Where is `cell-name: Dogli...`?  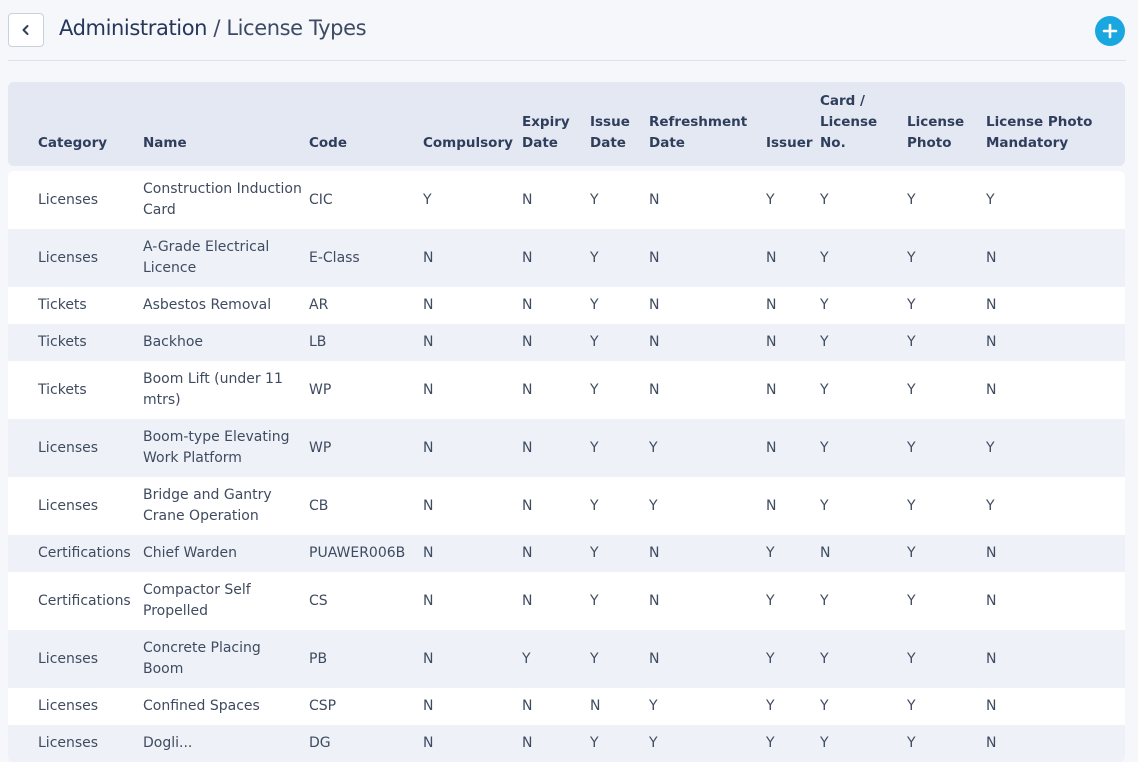
cell-name: Dogli... is located at coordinates (168, 743).